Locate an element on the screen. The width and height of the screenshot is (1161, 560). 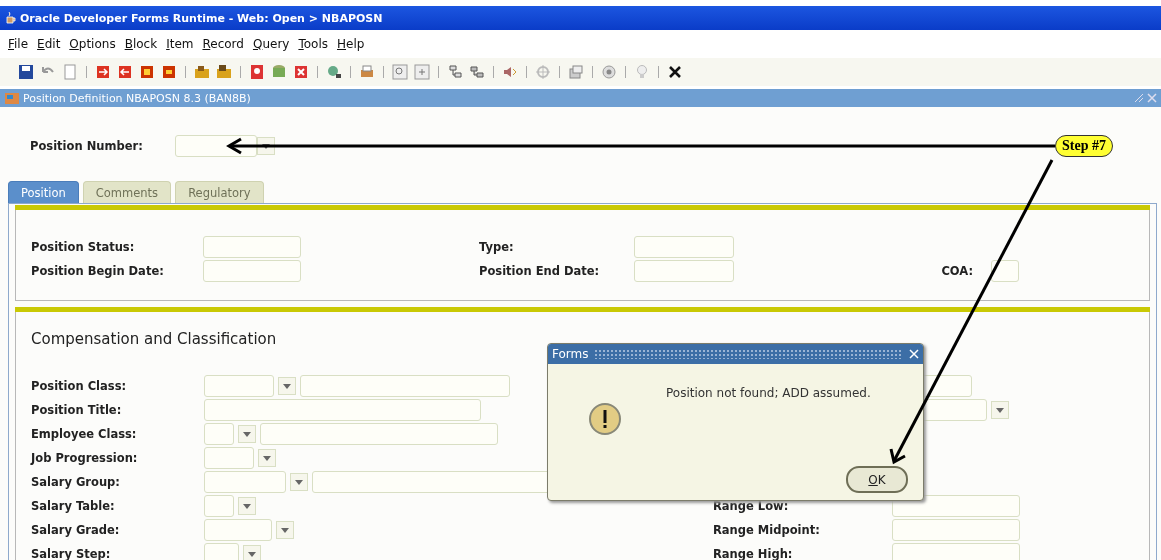
menu-item: File is located at coordinates (18, 44).